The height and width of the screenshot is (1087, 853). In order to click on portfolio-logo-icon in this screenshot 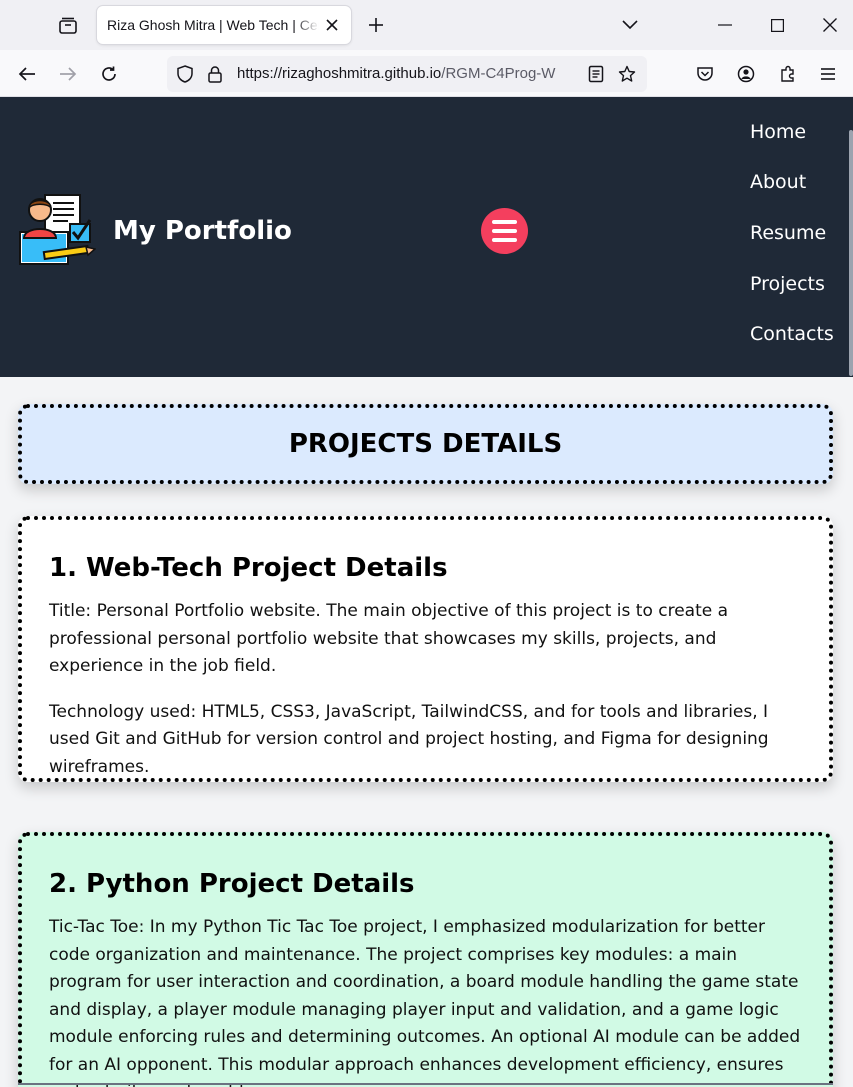, I will do `click(57, 231)`.